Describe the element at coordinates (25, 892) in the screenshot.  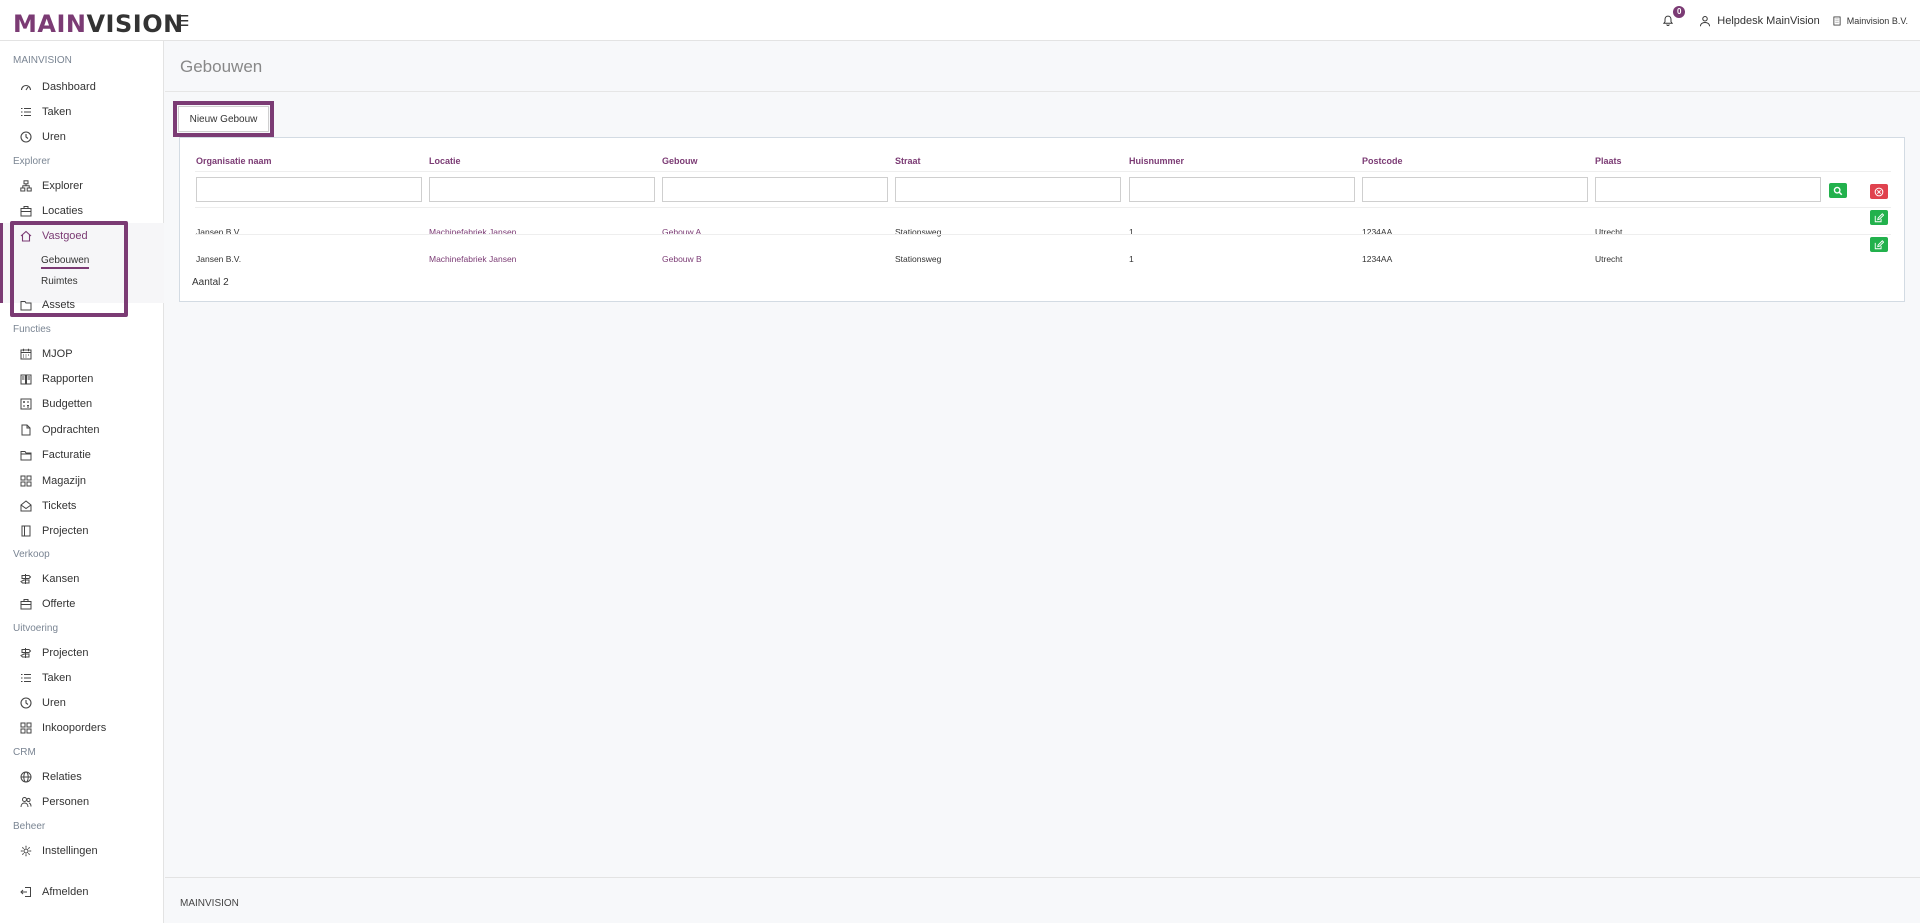
I see `logout-icon` at that location.